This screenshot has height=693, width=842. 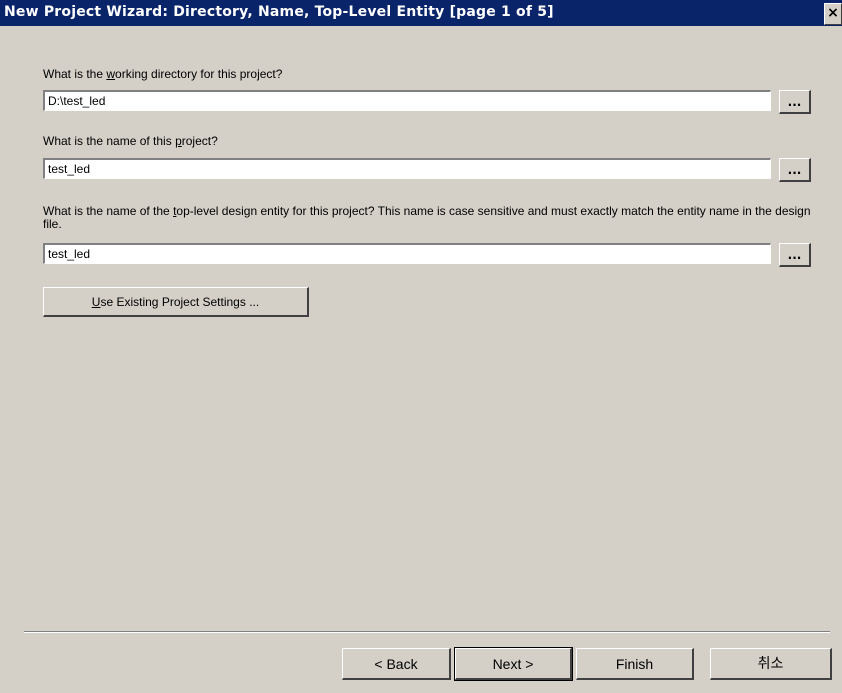 I want to click on top-level-label-pre: What is the name of the, so click(x=108, y=211).